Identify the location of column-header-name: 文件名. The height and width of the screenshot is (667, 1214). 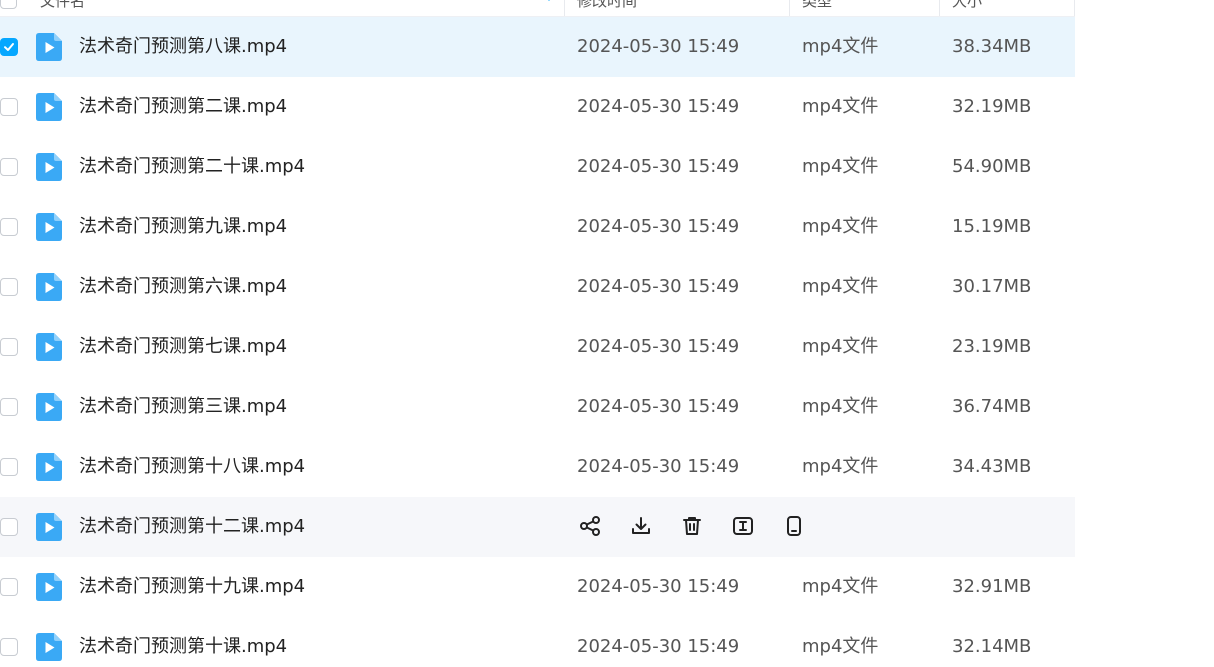
(62, 8).